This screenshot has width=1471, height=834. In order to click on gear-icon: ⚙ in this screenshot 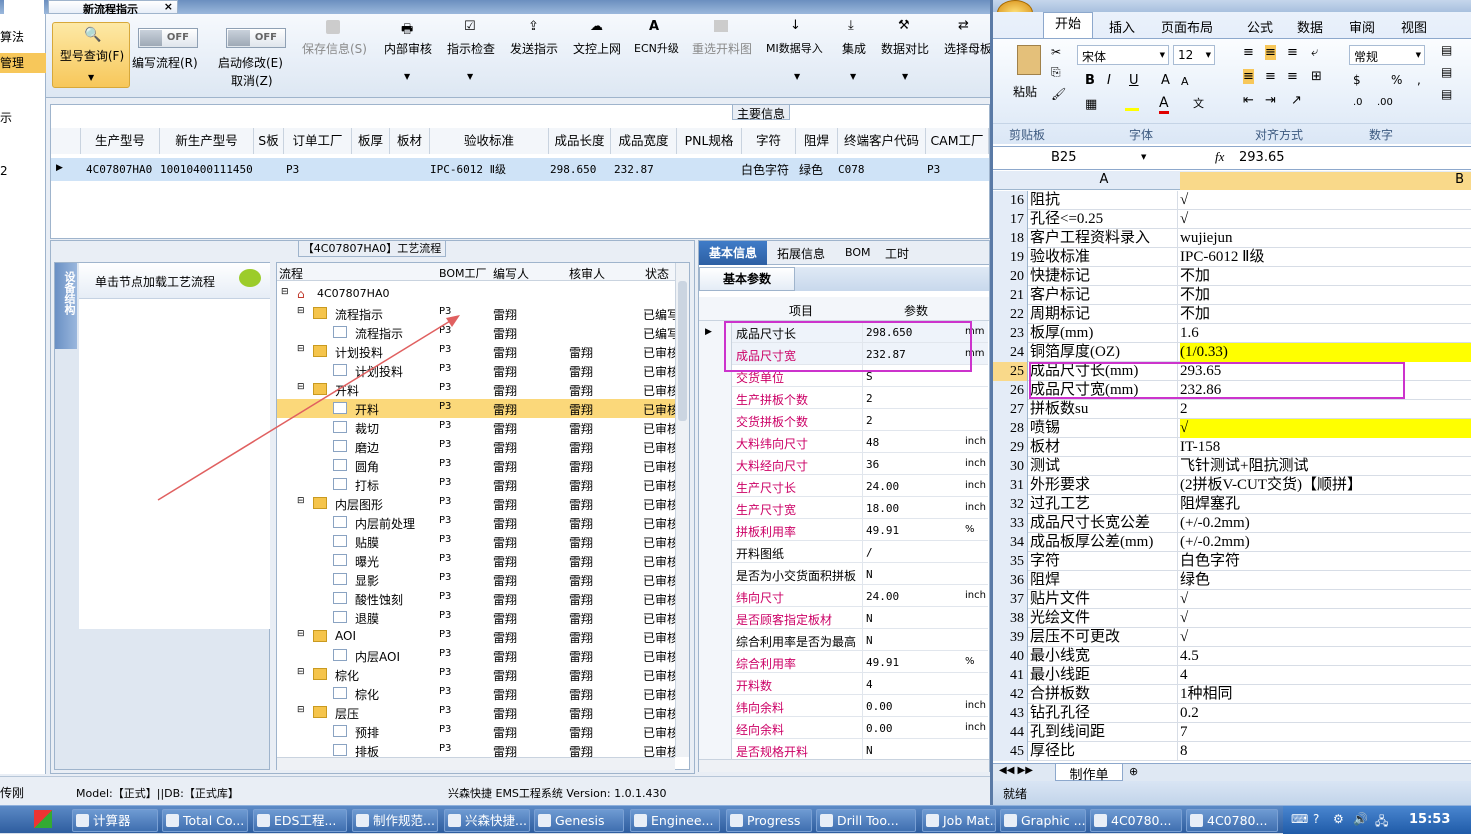, I will do `click(1338, 819)`.